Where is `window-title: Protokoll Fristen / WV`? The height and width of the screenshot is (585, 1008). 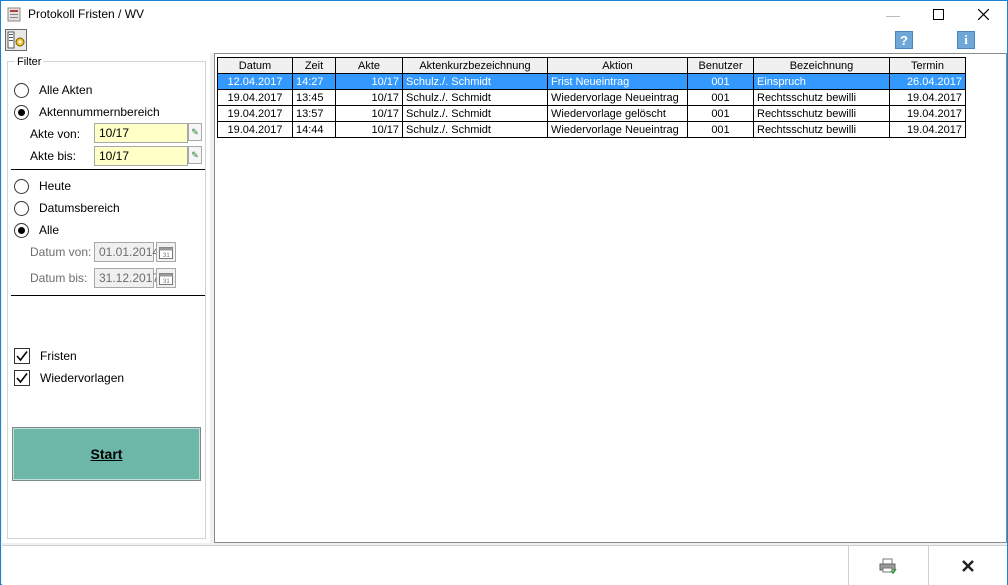
window-title: Protokoll Fristen / WV is located at coordinates (86, 14).